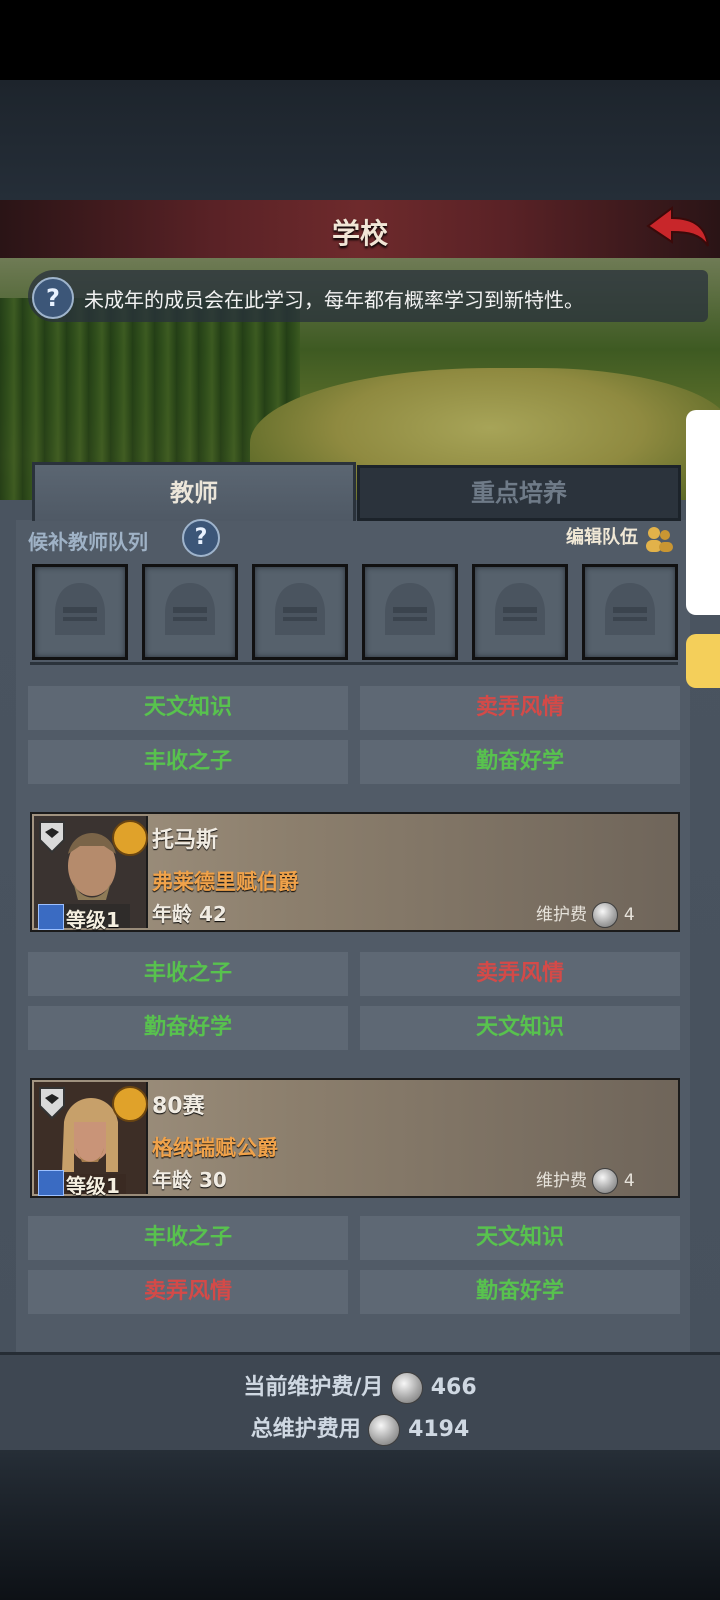  I want to click on edit-team-button: 编辑队伍, so click(621, 539).